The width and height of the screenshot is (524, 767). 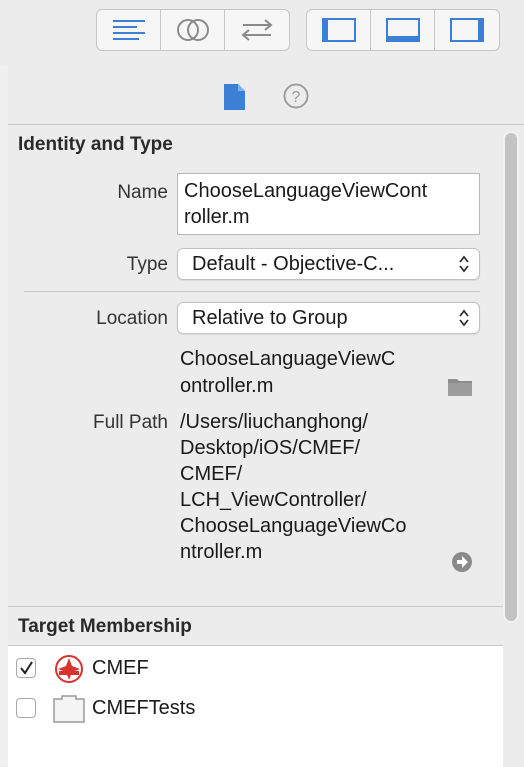 I want to click on top-toolbar, so click(x=262, y=33).